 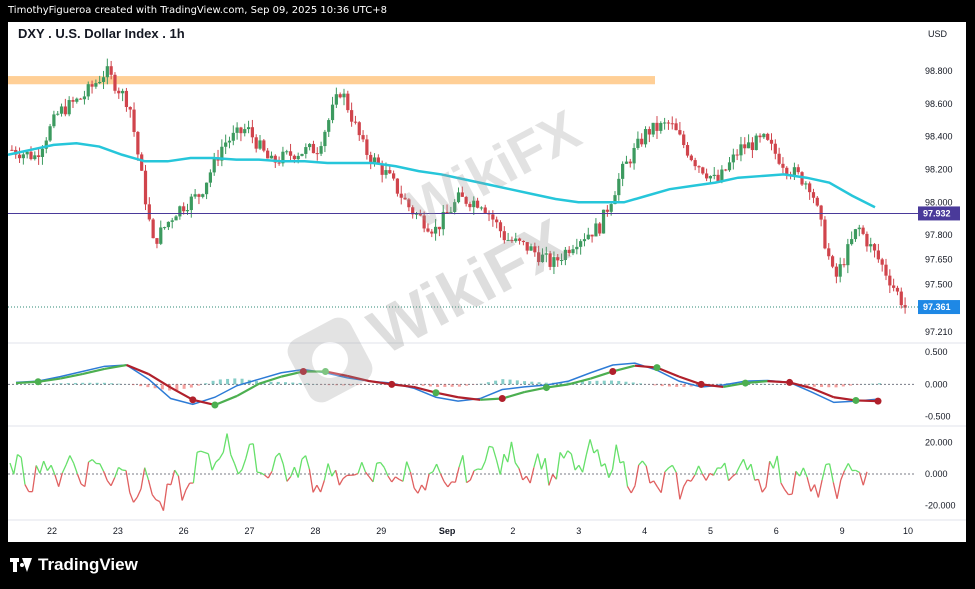 I want to click on price-tick-label: 98.000, so click(x=939, y=202).